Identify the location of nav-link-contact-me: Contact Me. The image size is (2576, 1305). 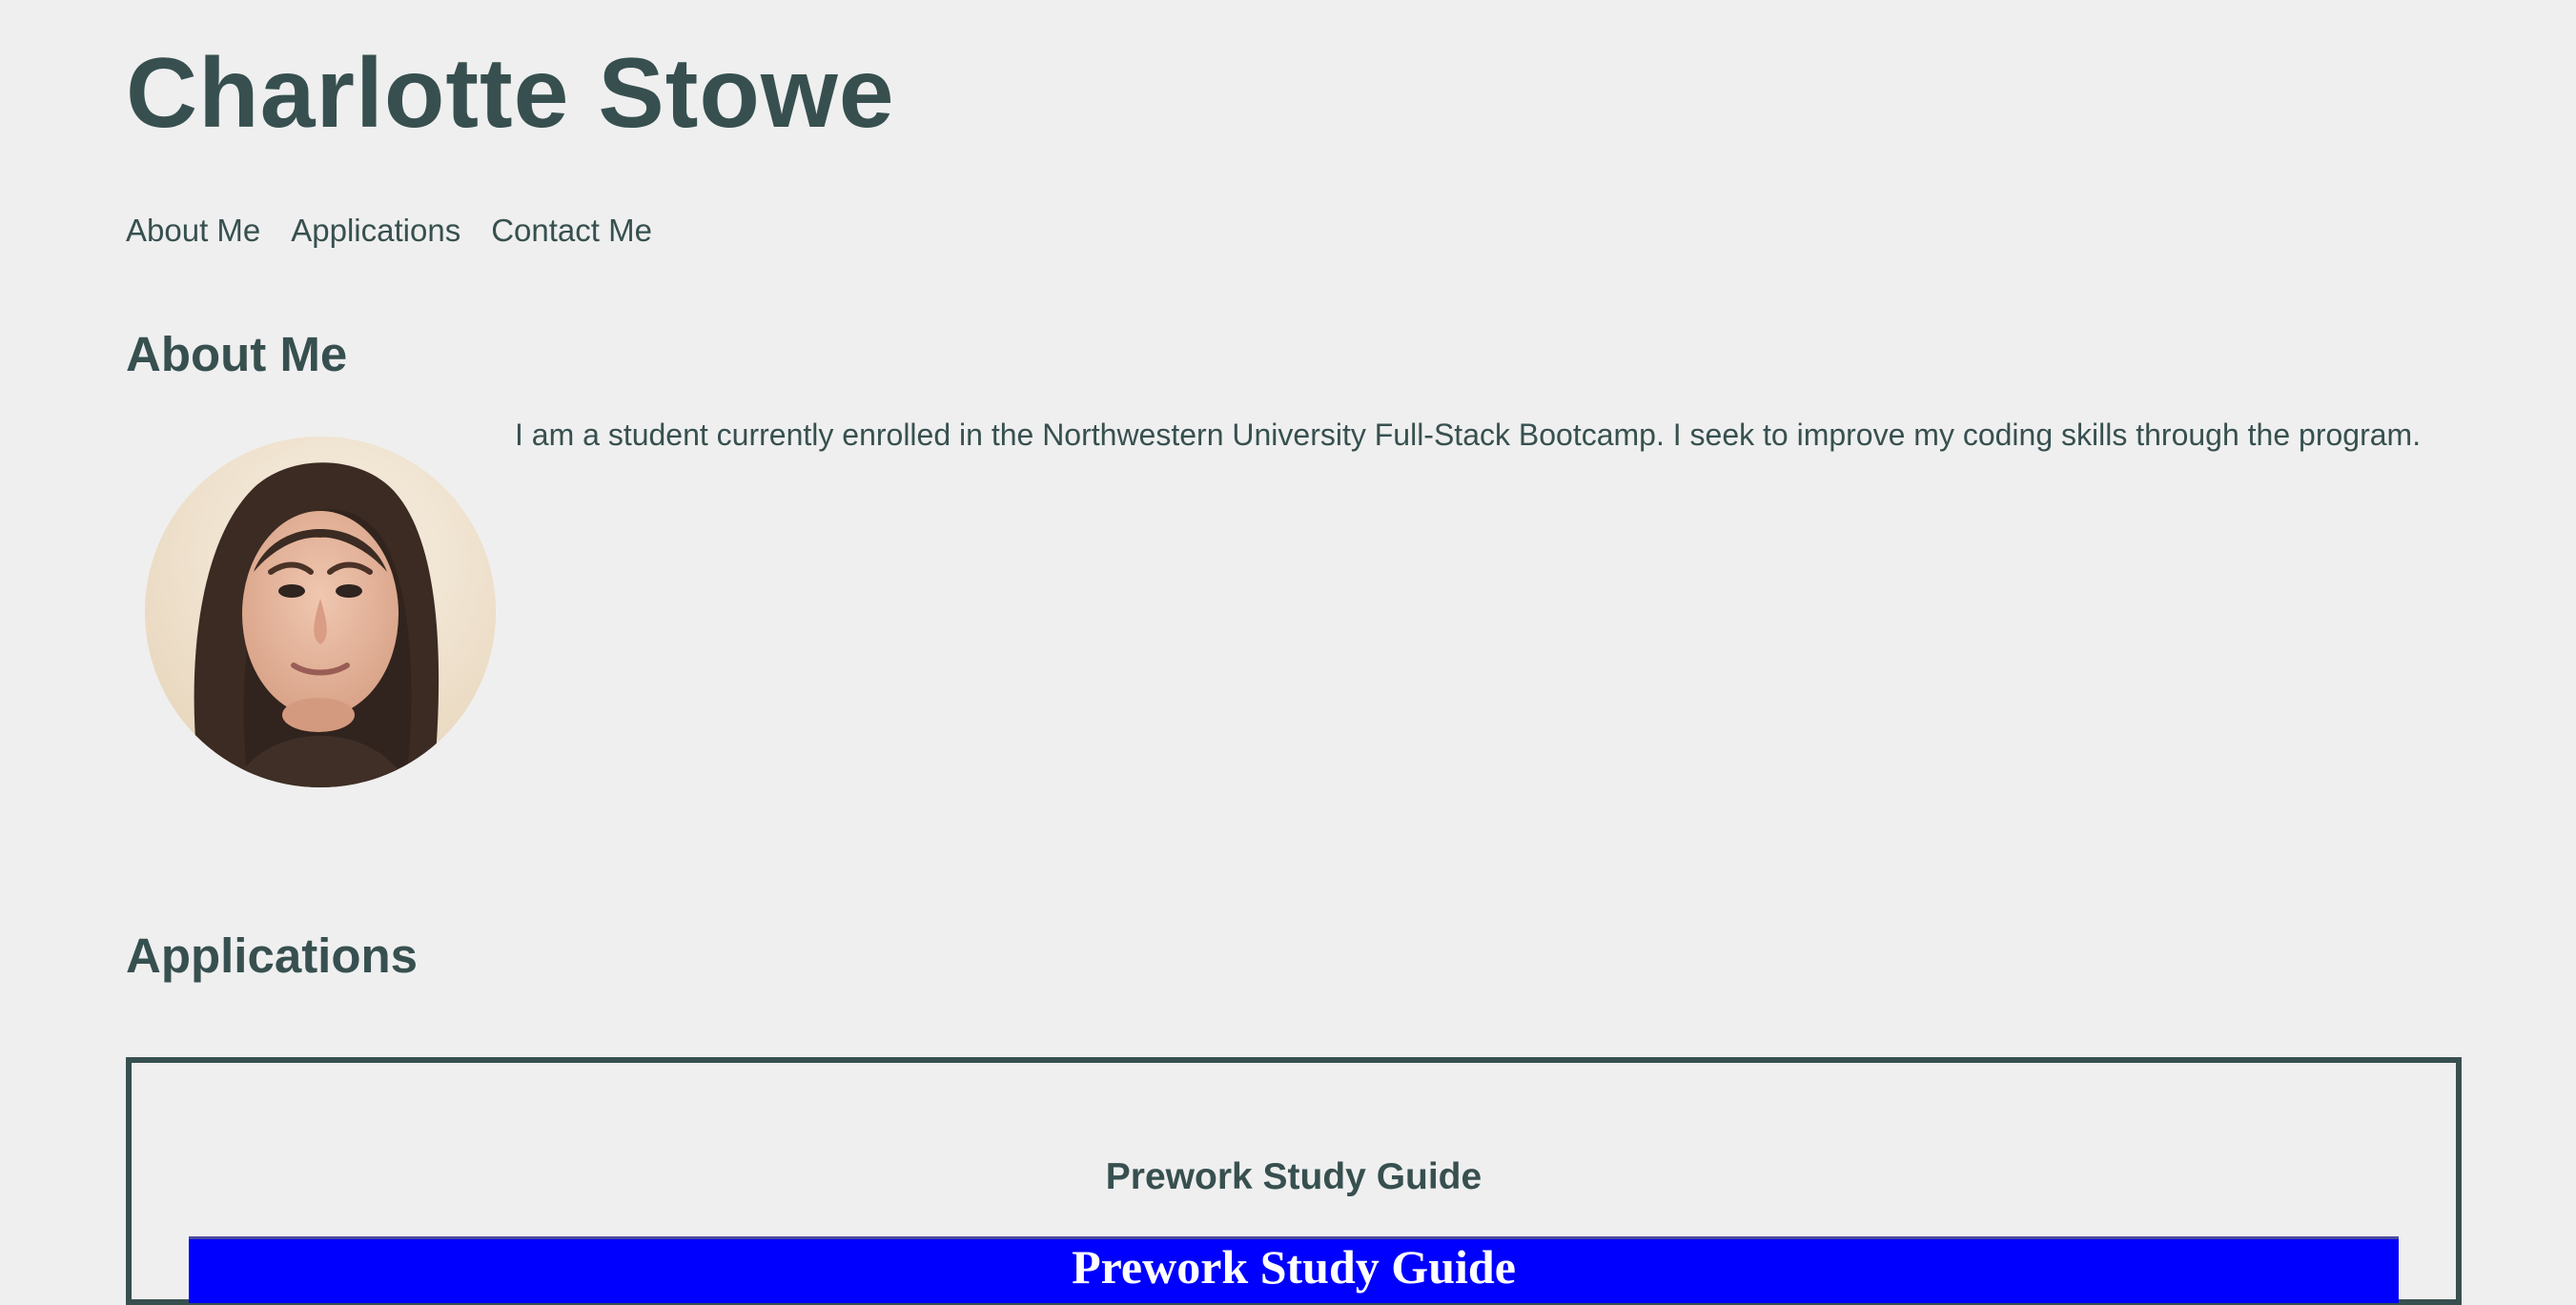
(571, 231).